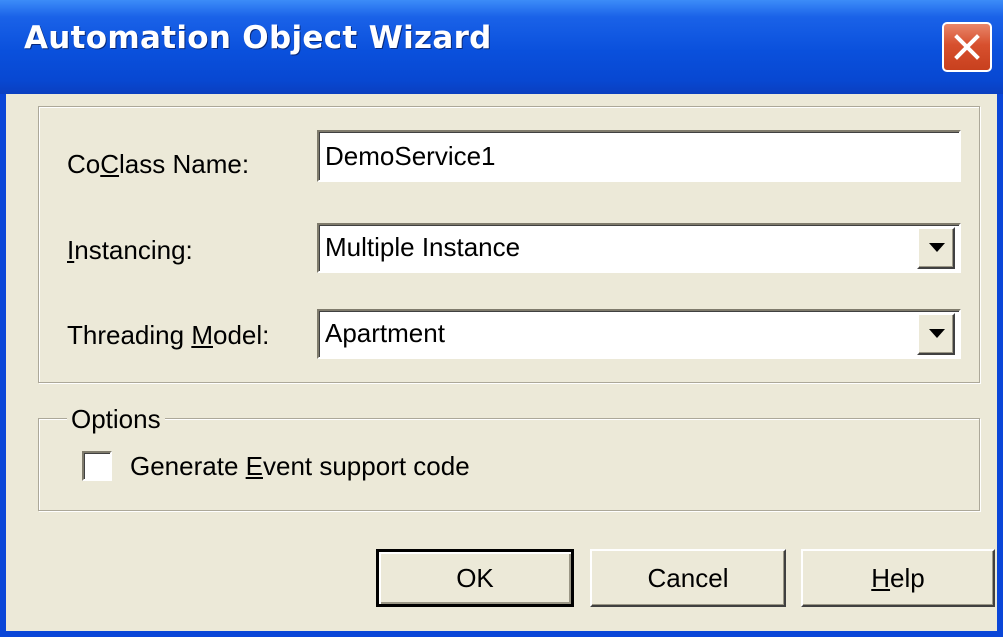 The height and width of the screenshot is (637, 1003). I want to click on instancing-label: Instancing:, so click(130, 250).